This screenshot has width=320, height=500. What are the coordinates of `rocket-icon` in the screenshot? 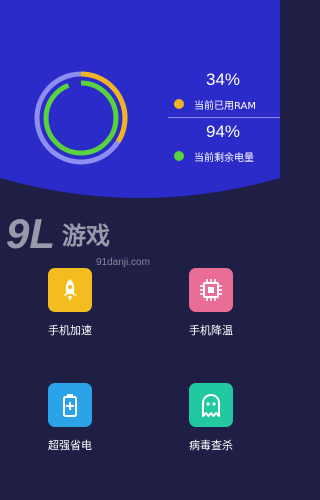 It's located at (70, 290).